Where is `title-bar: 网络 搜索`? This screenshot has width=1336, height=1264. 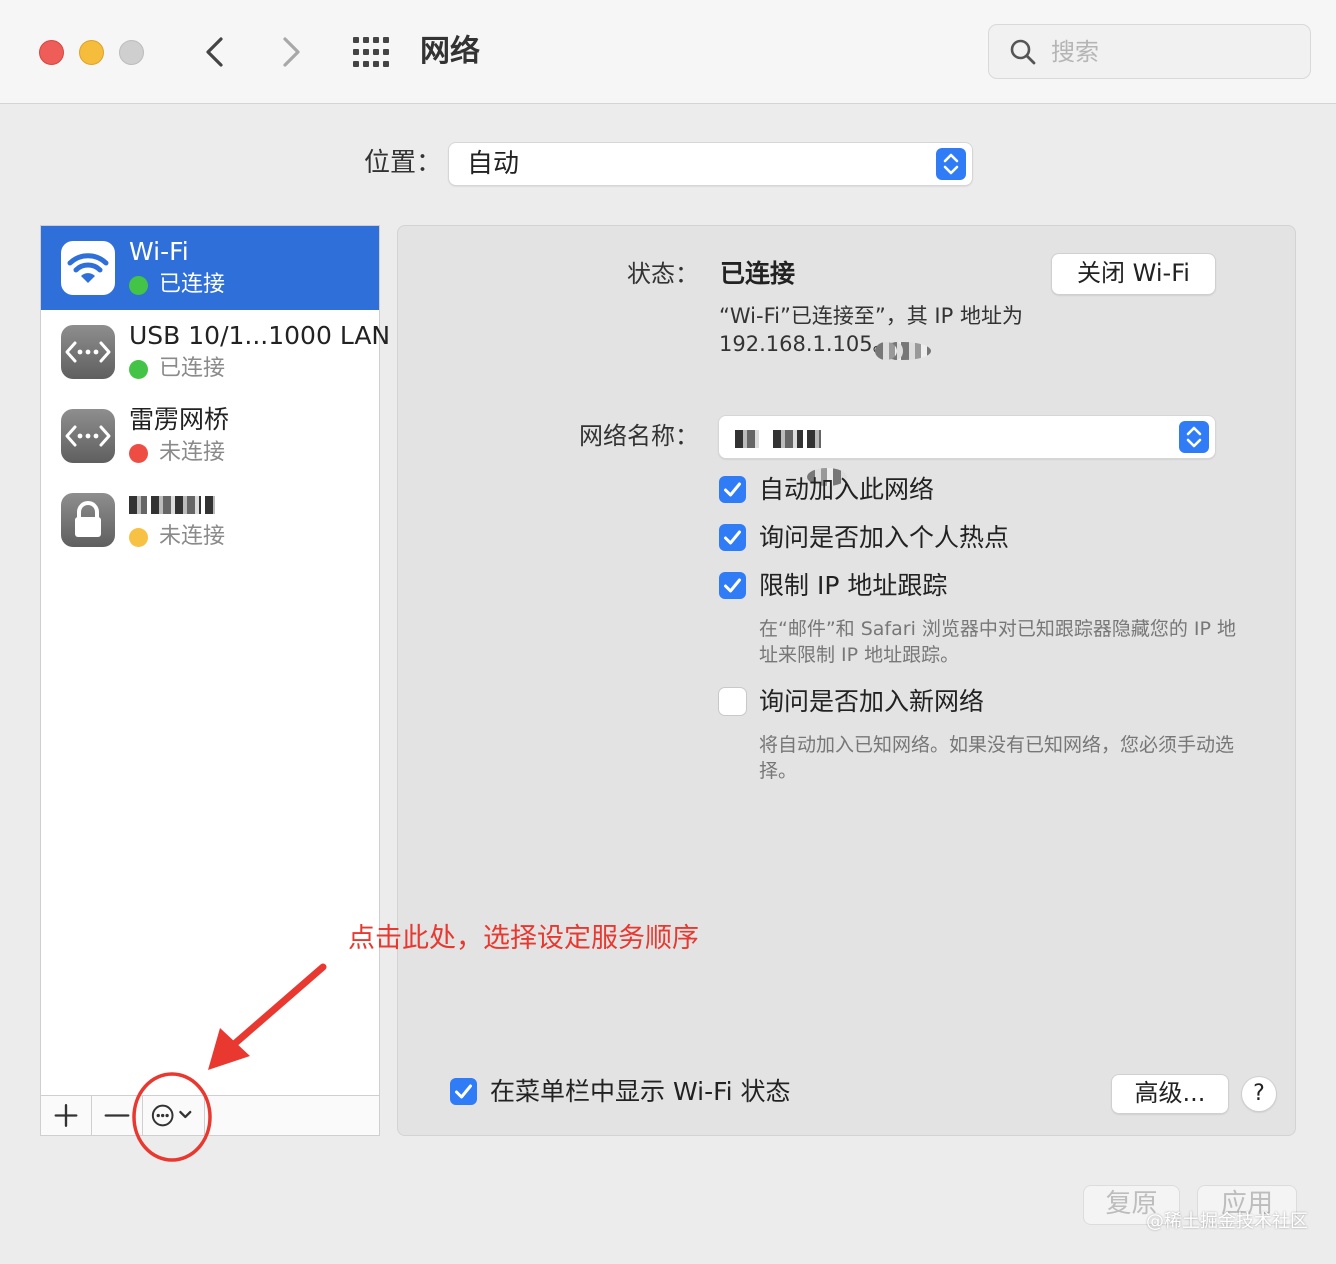
title-bar: 网络 搜索 is located at coordinates (668, 52).